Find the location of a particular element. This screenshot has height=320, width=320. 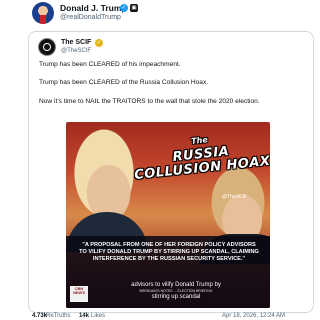

author-name: Donald J. Trump is located at coordinates (93, 8).